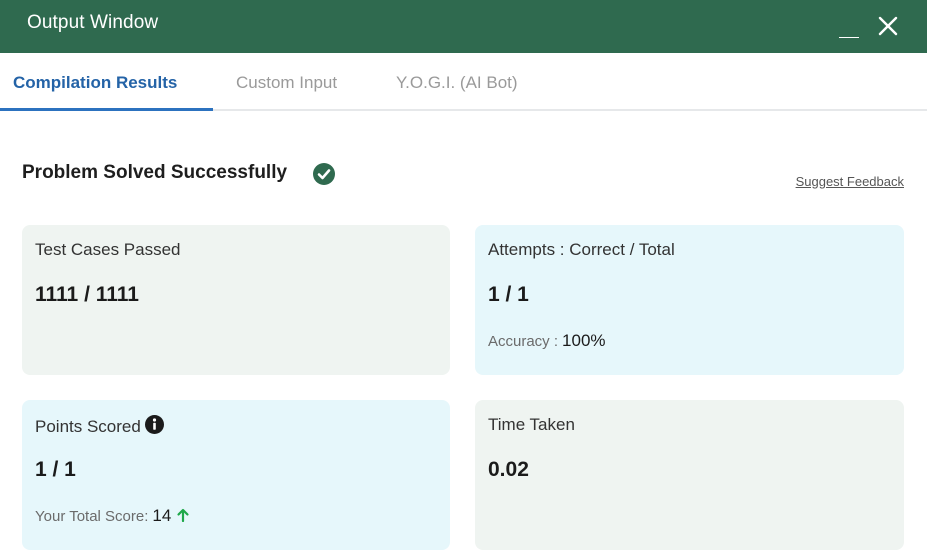 This screenshot has width=927, height=557. Describe the element at coordinates (108, 249) in the screenshot. I see `test-cases-label: Test Cases Passed` at that location.